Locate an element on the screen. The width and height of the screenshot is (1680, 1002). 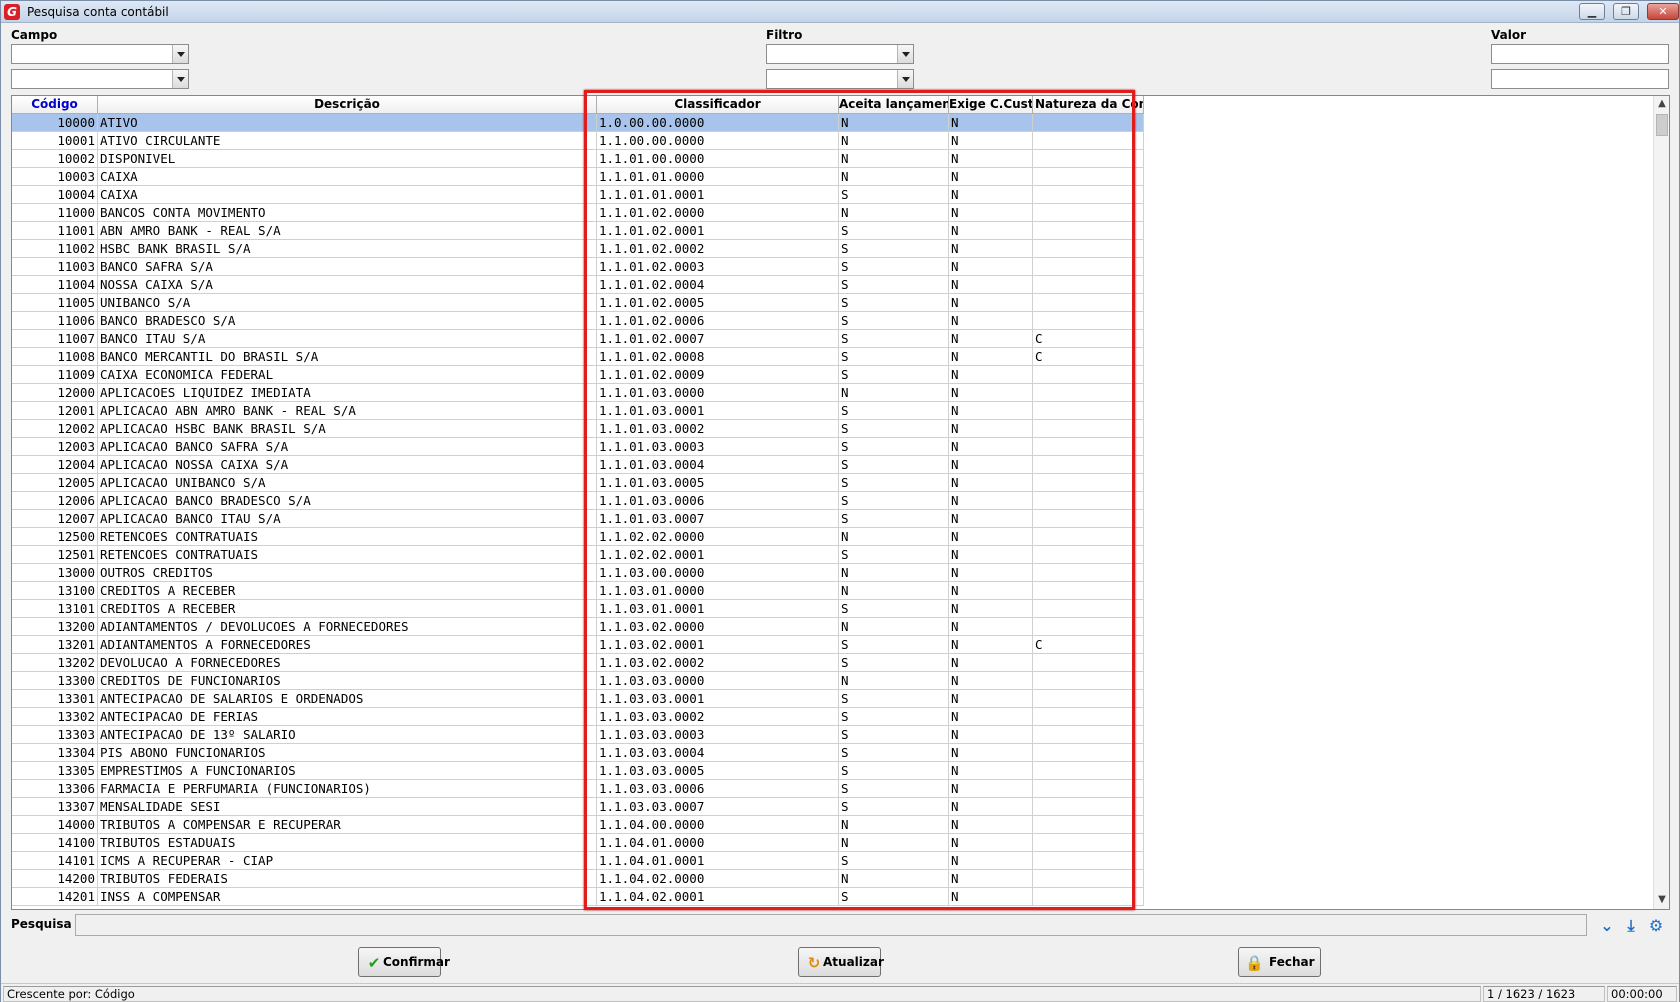
close-button: 🔒 Fechar is located at coordinates (1279, 962).